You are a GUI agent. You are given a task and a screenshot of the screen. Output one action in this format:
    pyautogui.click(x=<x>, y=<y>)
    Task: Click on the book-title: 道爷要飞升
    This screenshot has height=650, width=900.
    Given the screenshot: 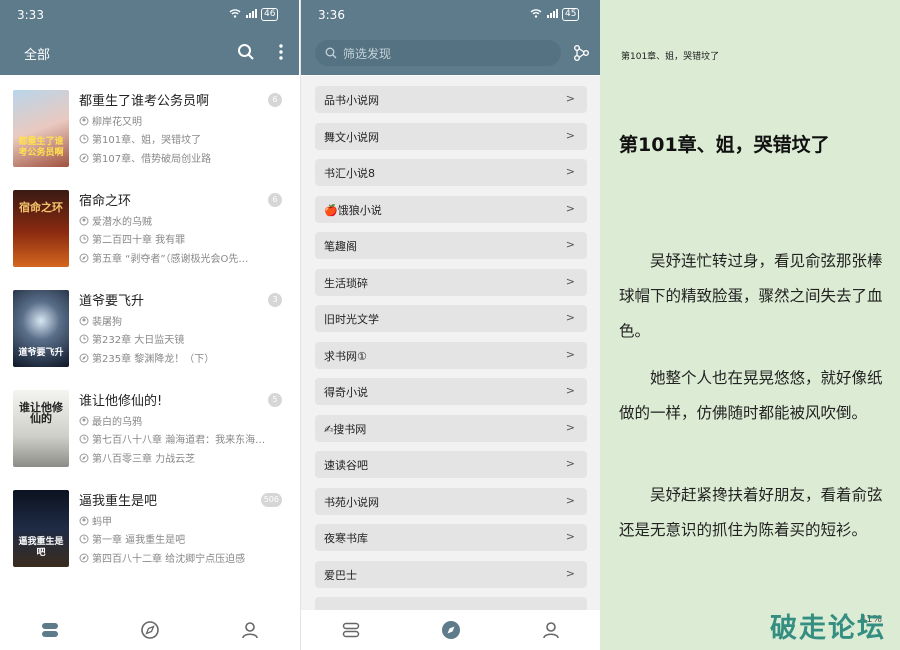 What is the action you would take?
    pyautogui.click(x=112, y=301)
    